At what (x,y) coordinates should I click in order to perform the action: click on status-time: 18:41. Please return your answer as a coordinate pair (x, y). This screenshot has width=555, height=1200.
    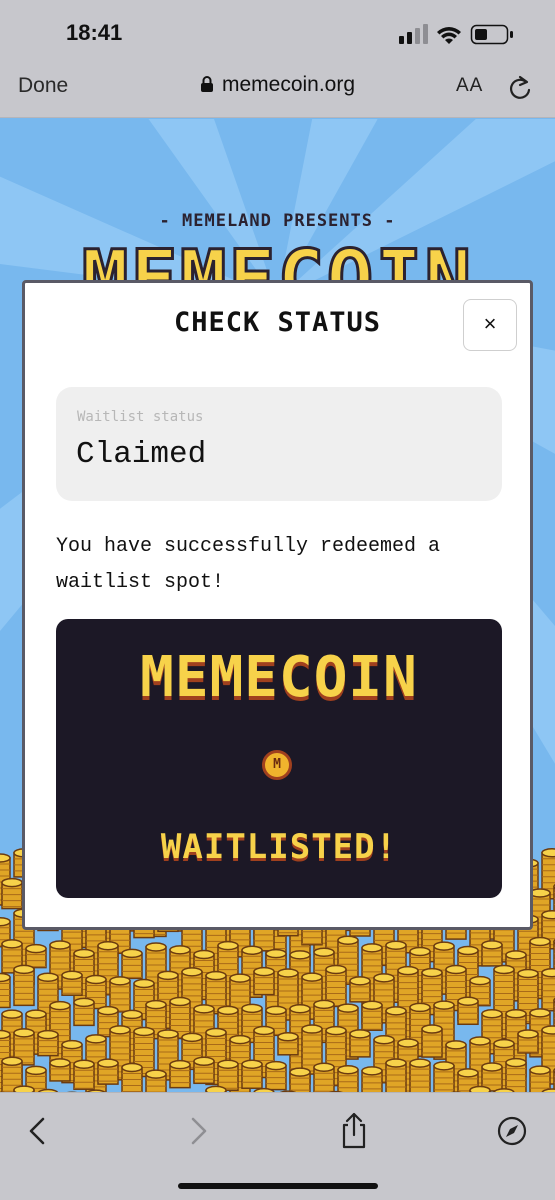
    Looking at the image, I should click on (94, 32).